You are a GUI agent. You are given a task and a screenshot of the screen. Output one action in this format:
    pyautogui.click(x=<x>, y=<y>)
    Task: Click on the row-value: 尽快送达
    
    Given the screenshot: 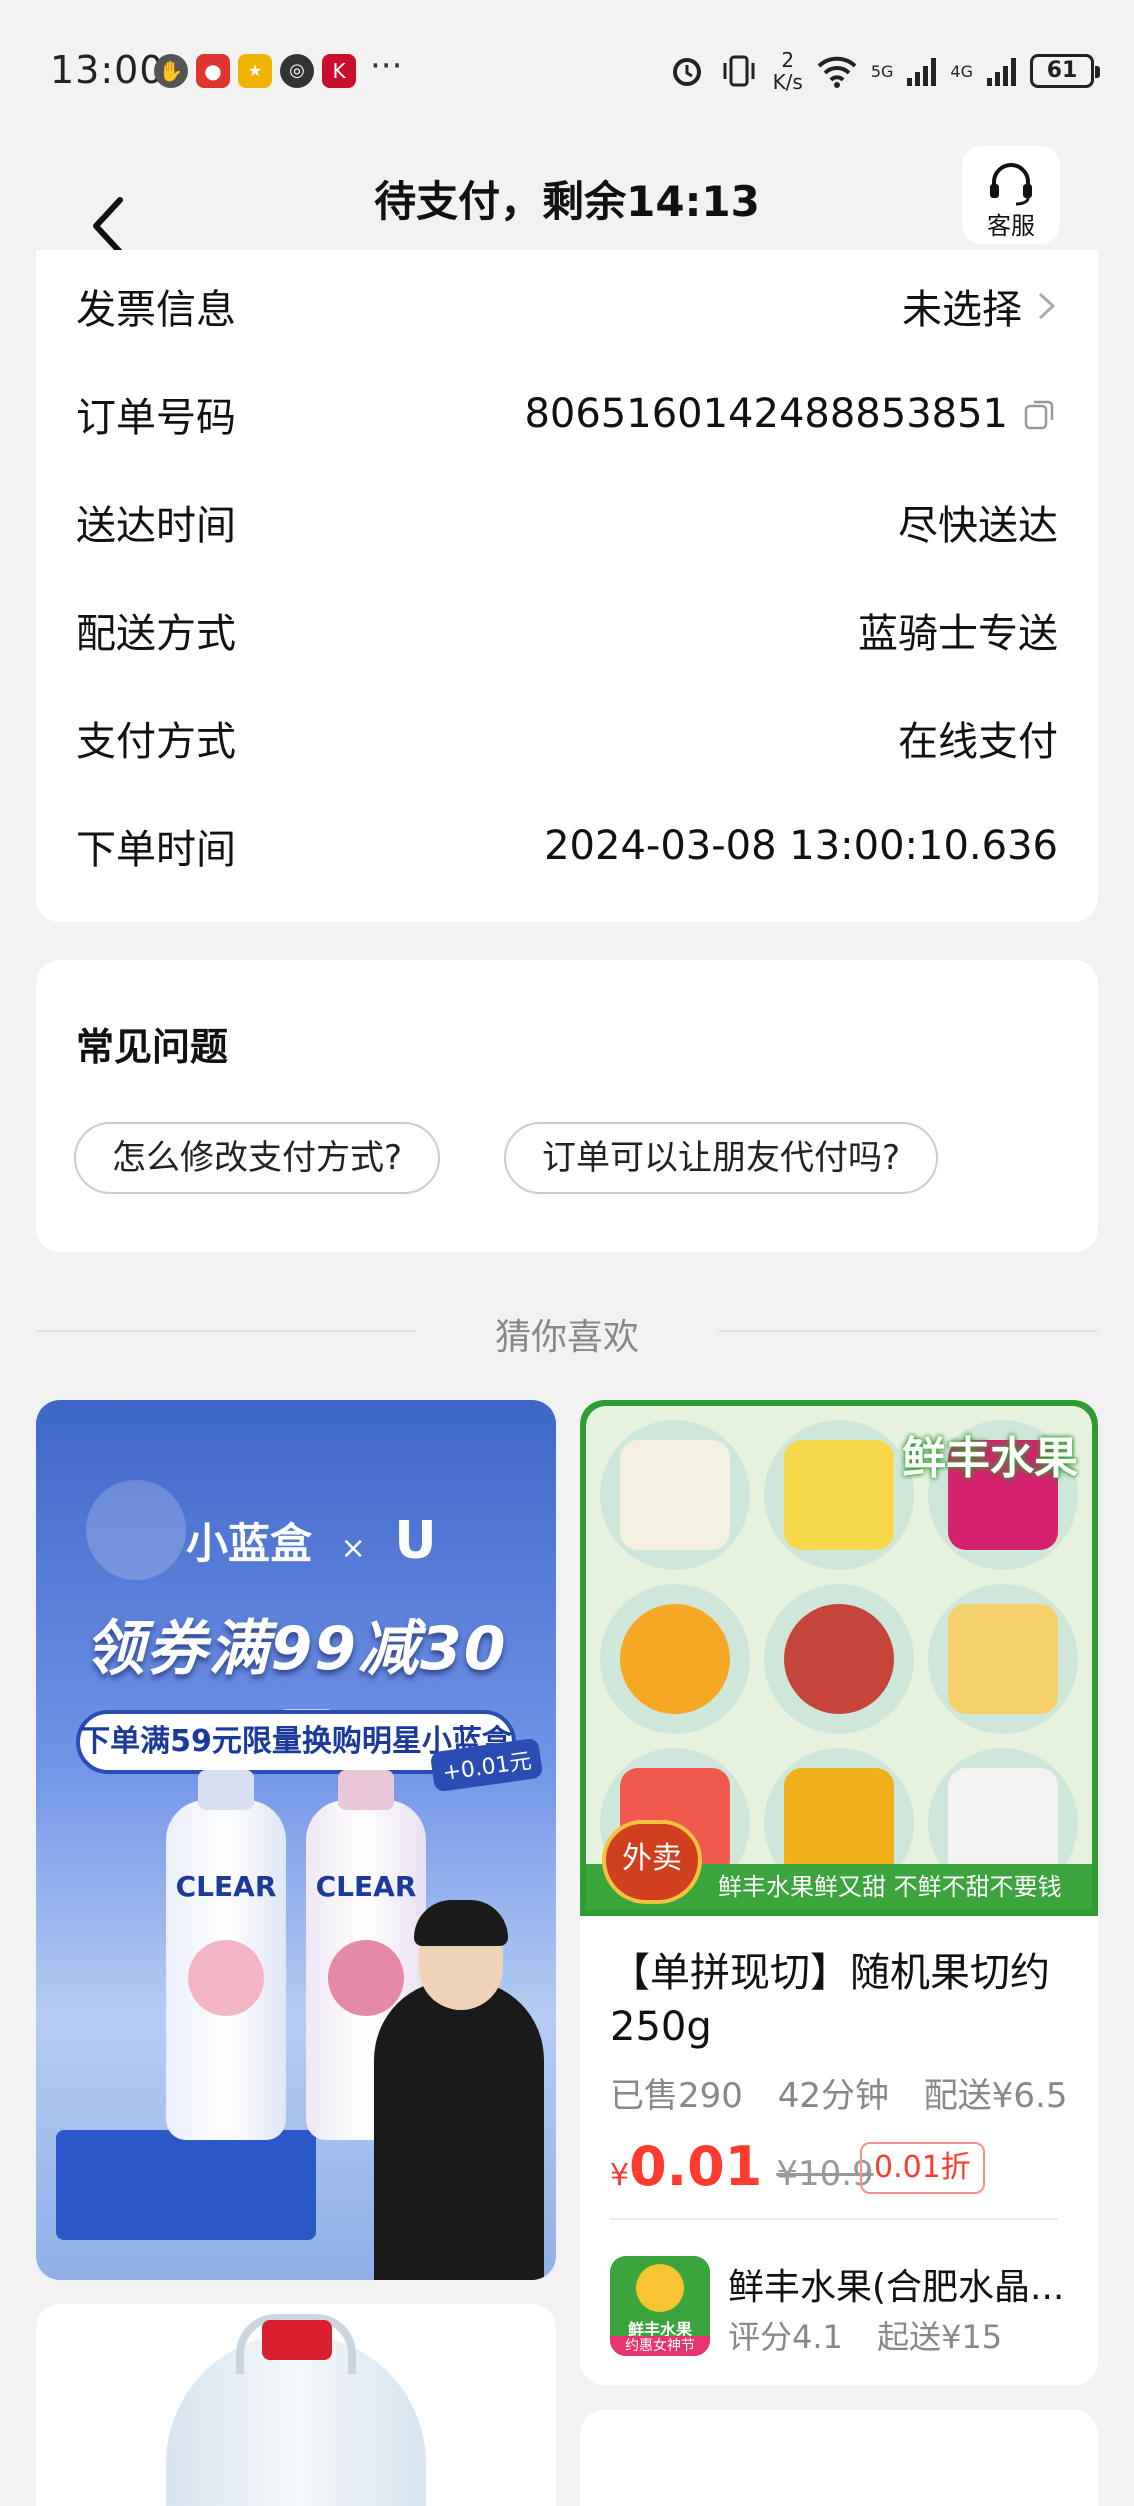 What is the action you would take?
    pyautogui.click(x=978, y=526)
    